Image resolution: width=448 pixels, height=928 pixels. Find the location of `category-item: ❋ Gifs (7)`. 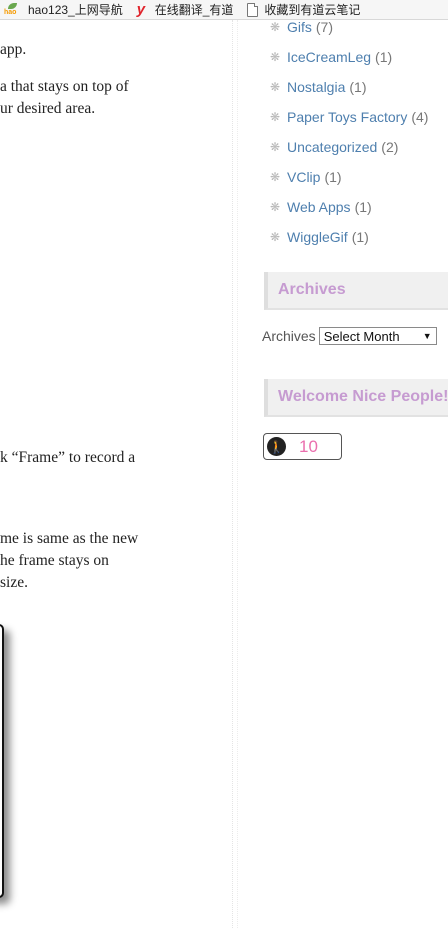

category-item: ❋ Gifs (7) is located at coordinates (349, 27).